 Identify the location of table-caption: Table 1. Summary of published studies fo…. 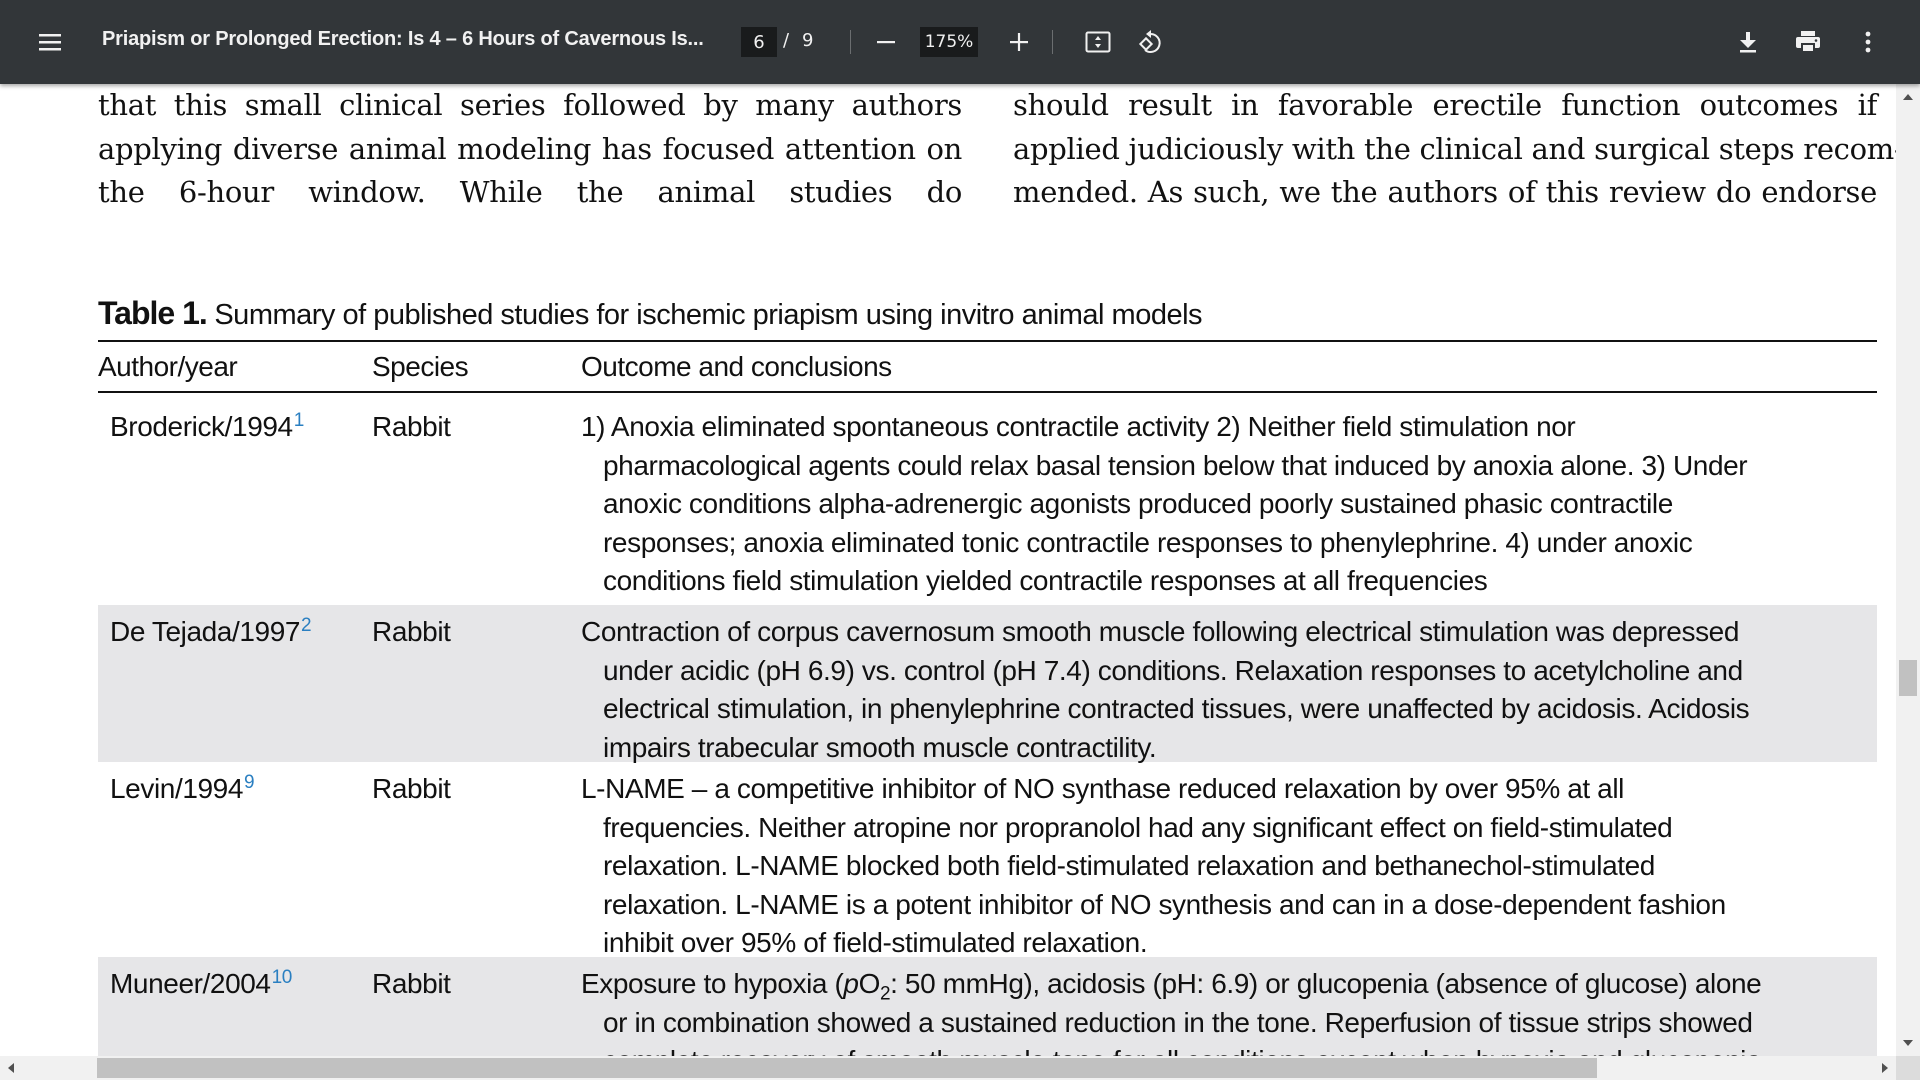
(650, 313).